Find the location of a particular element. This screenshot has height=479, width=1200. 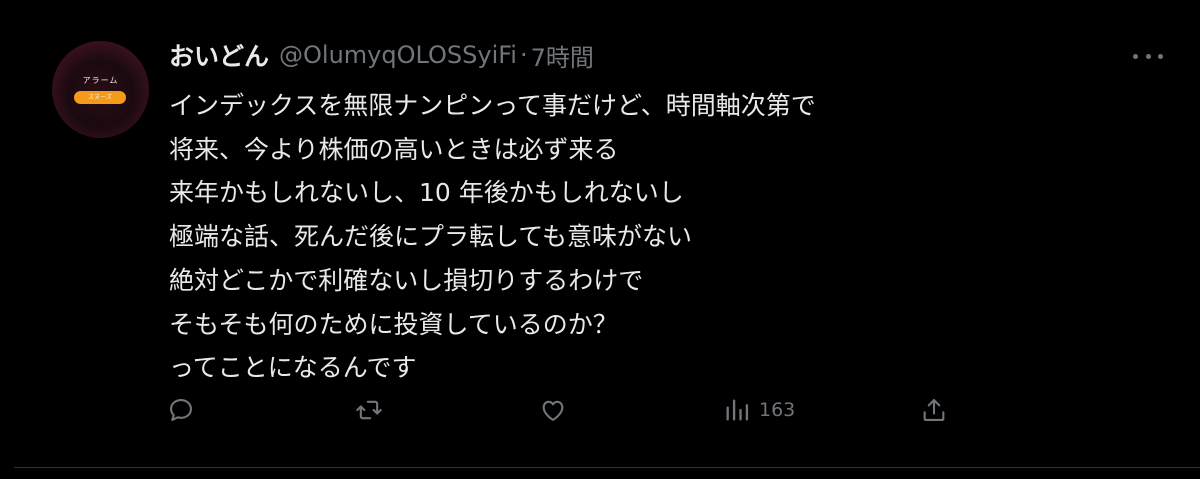

tweet-text-line: そもそも何のために投資しているのか？ is located at coordinates (393, 324).